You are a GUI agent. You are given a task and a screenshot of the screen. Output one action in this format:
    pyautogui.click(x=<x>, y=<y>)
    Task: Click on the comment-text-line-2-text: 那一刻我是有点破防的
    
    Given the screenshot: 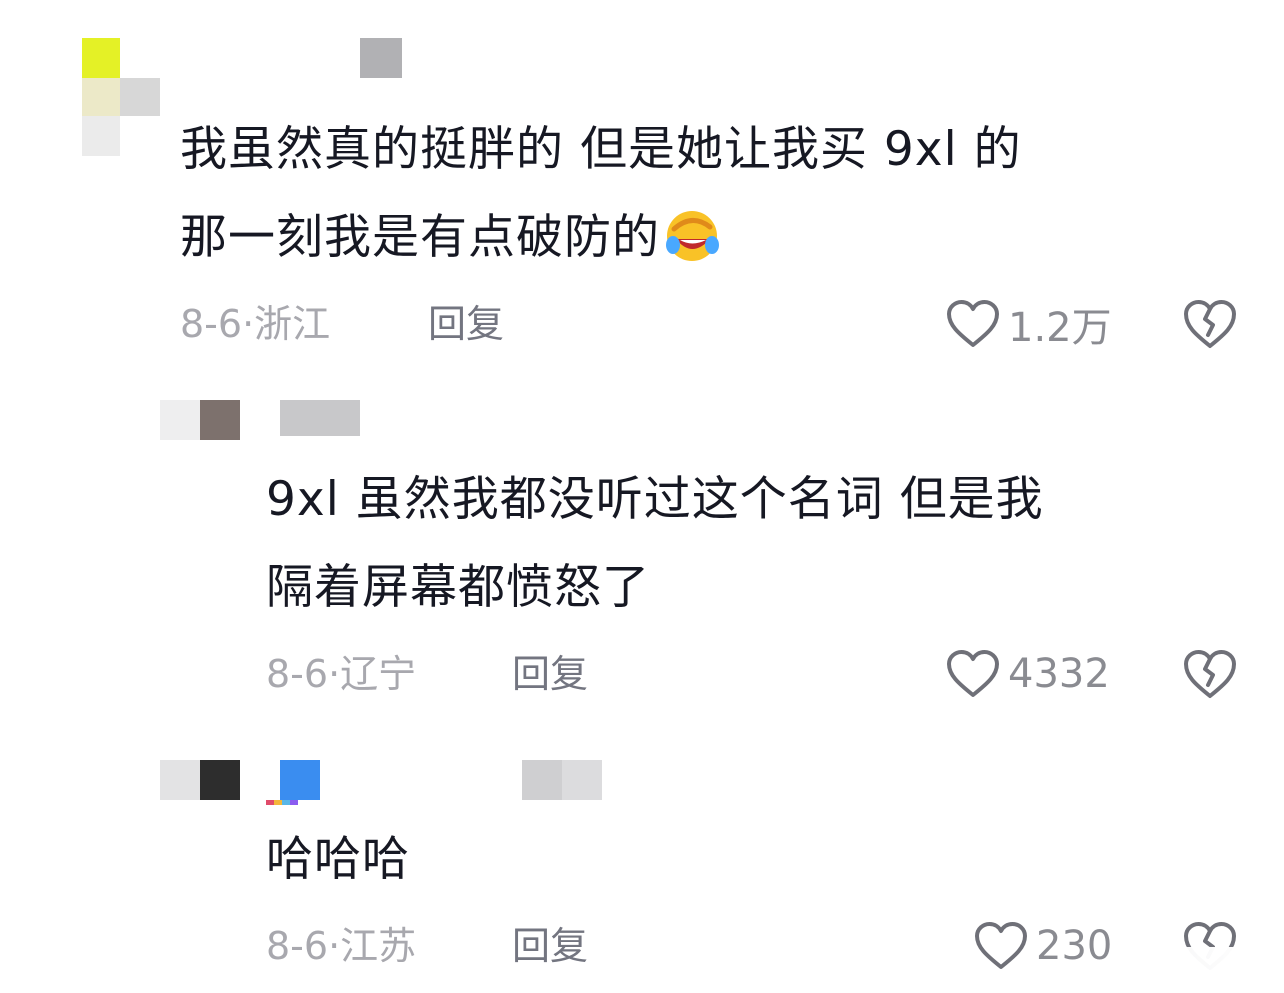 What is the action you would take?
    pyautogui.click(x=420, y=237)
    